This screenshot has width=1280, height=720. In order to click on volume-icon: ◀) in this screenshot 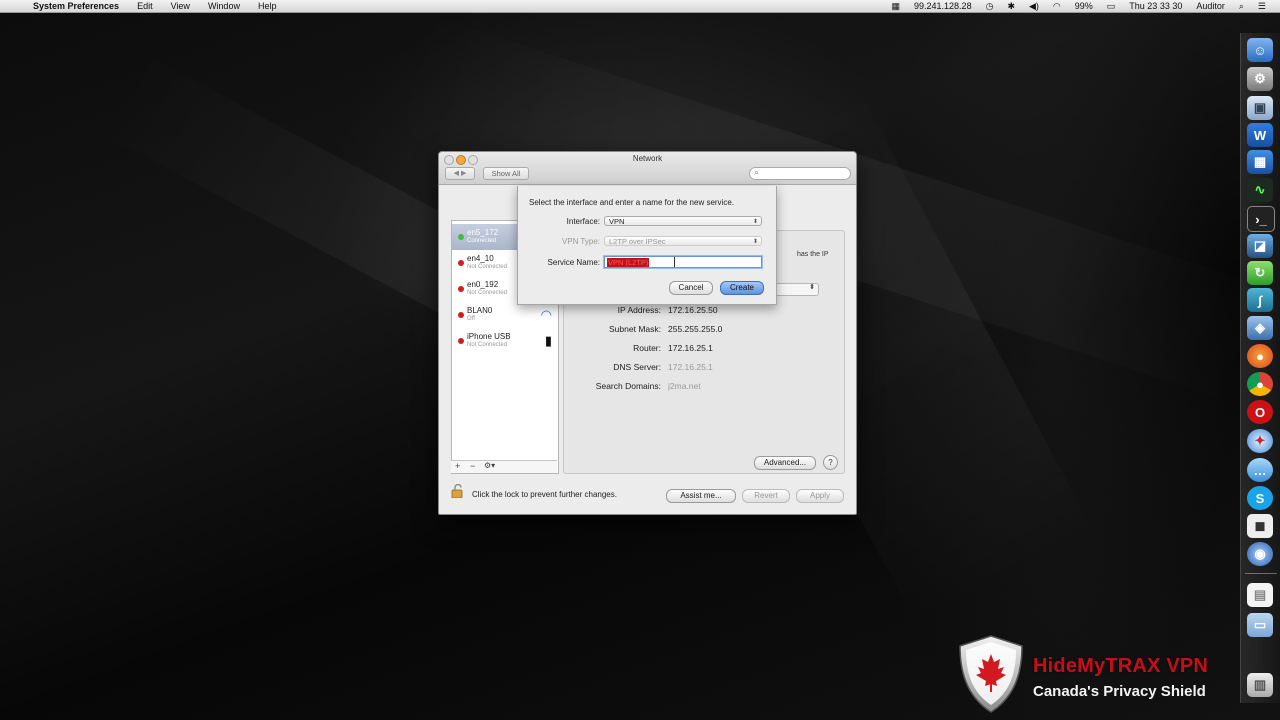, I will do `click(1034, 6)`.